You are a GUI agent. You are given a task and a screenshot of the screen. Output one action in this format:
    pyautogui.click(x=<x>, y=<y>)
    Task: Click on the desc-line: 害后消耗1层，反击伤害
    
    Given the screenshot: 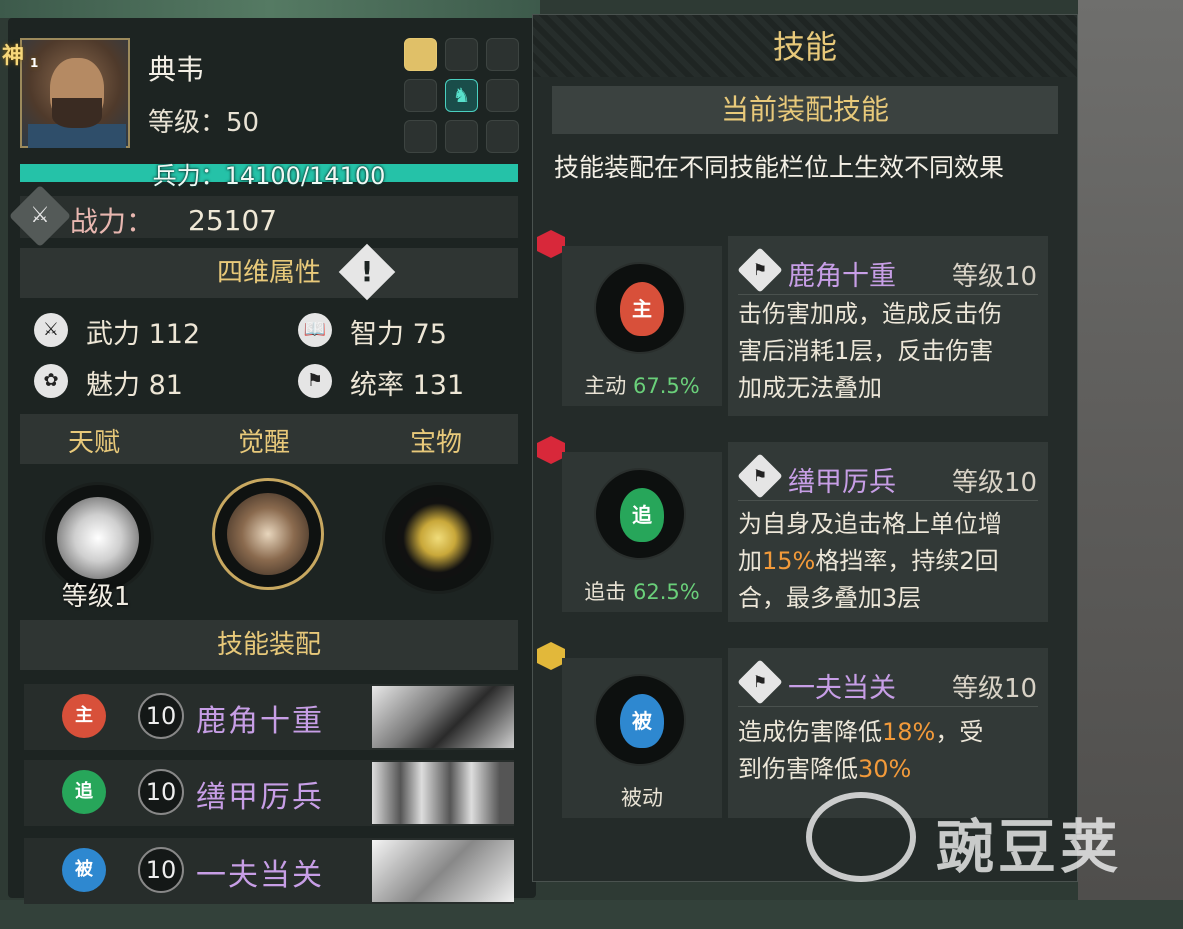 What is the action you would take?
    pyautogui.click(x=866, y=351)
    